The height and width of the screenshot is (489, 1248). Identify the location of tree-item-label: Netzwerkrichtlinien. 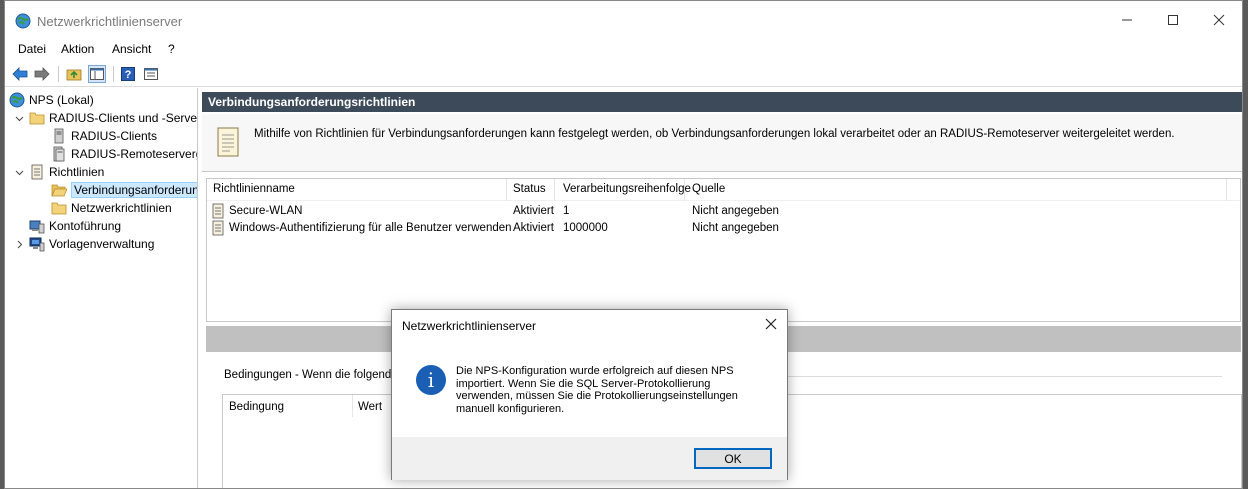
(121, 208).